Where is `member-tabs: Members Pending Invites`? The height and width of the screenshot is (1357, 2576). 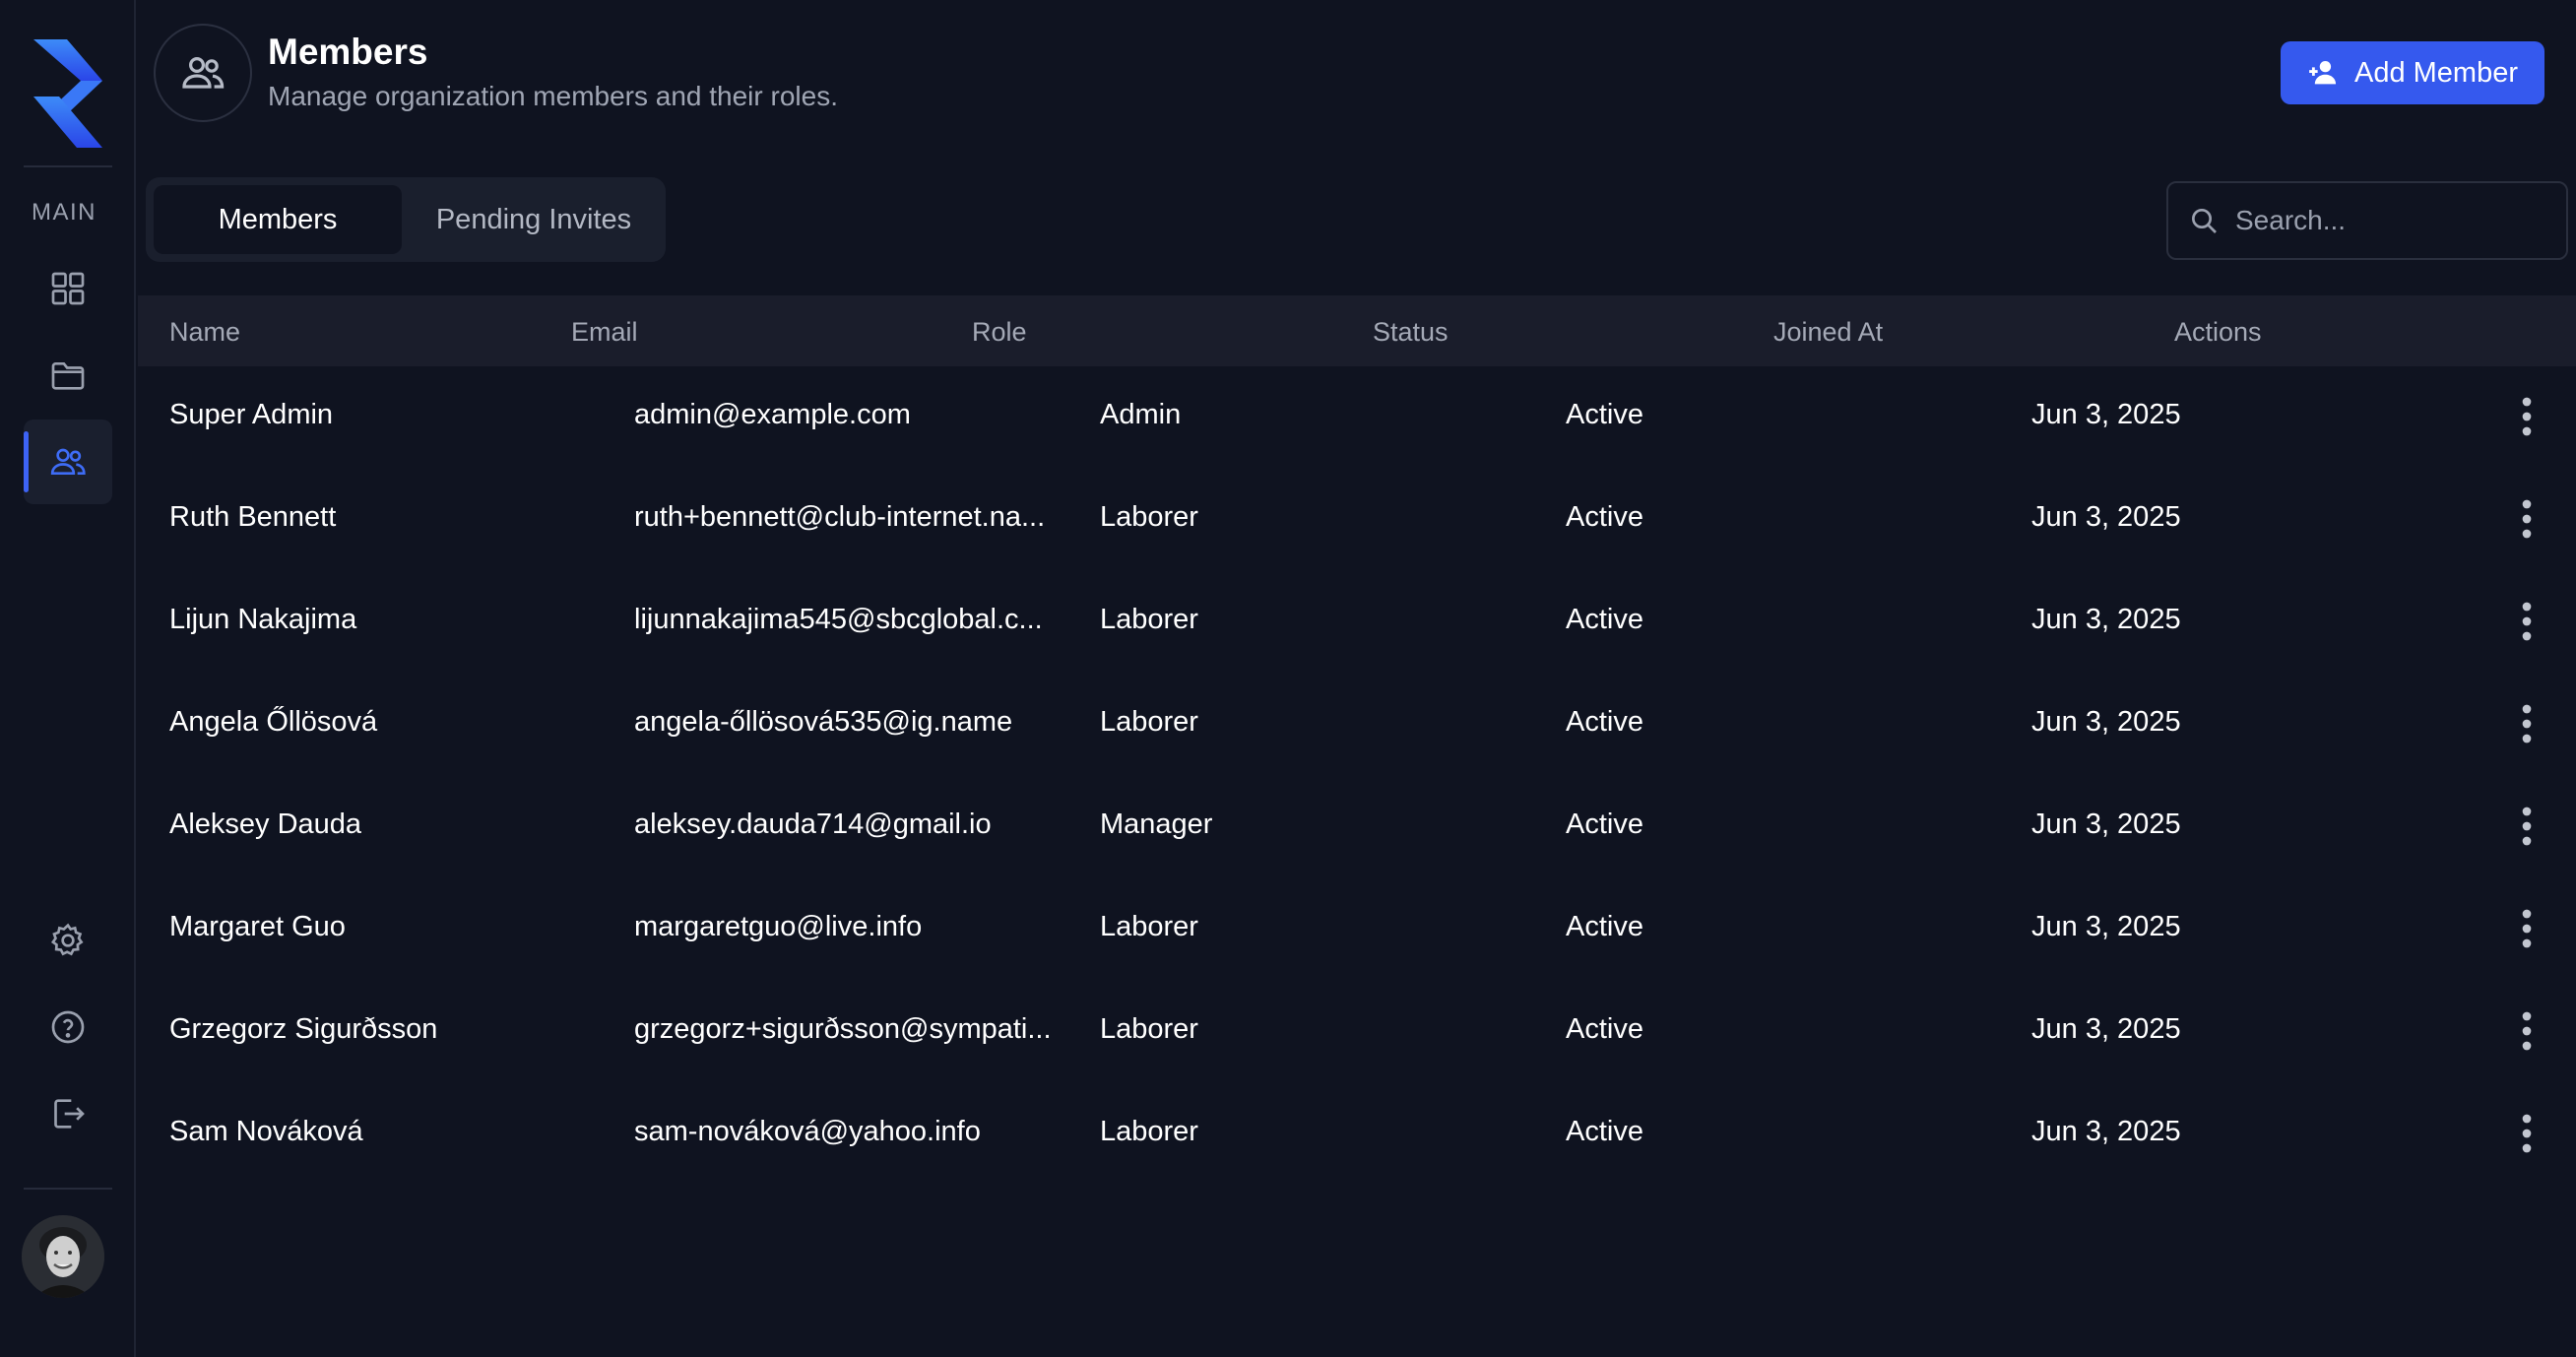
member-tabs: Members Pending Invites is located at coordinates (406, 219).